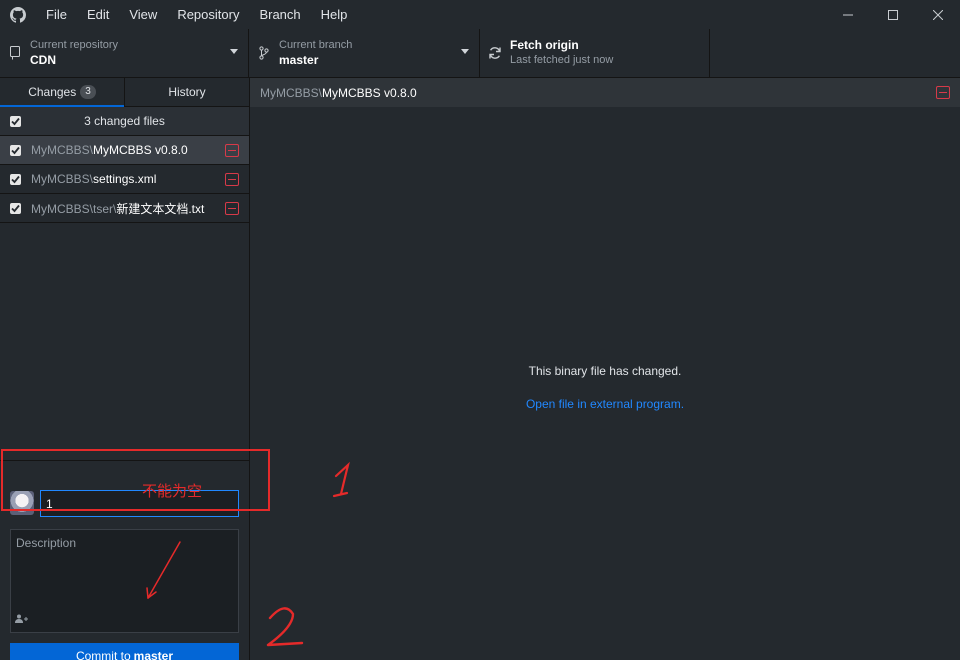 The width and height of the screenshot is (960, 660). I want to click on file-name: MyMCBBS v0.8.0, so click(140, 150).